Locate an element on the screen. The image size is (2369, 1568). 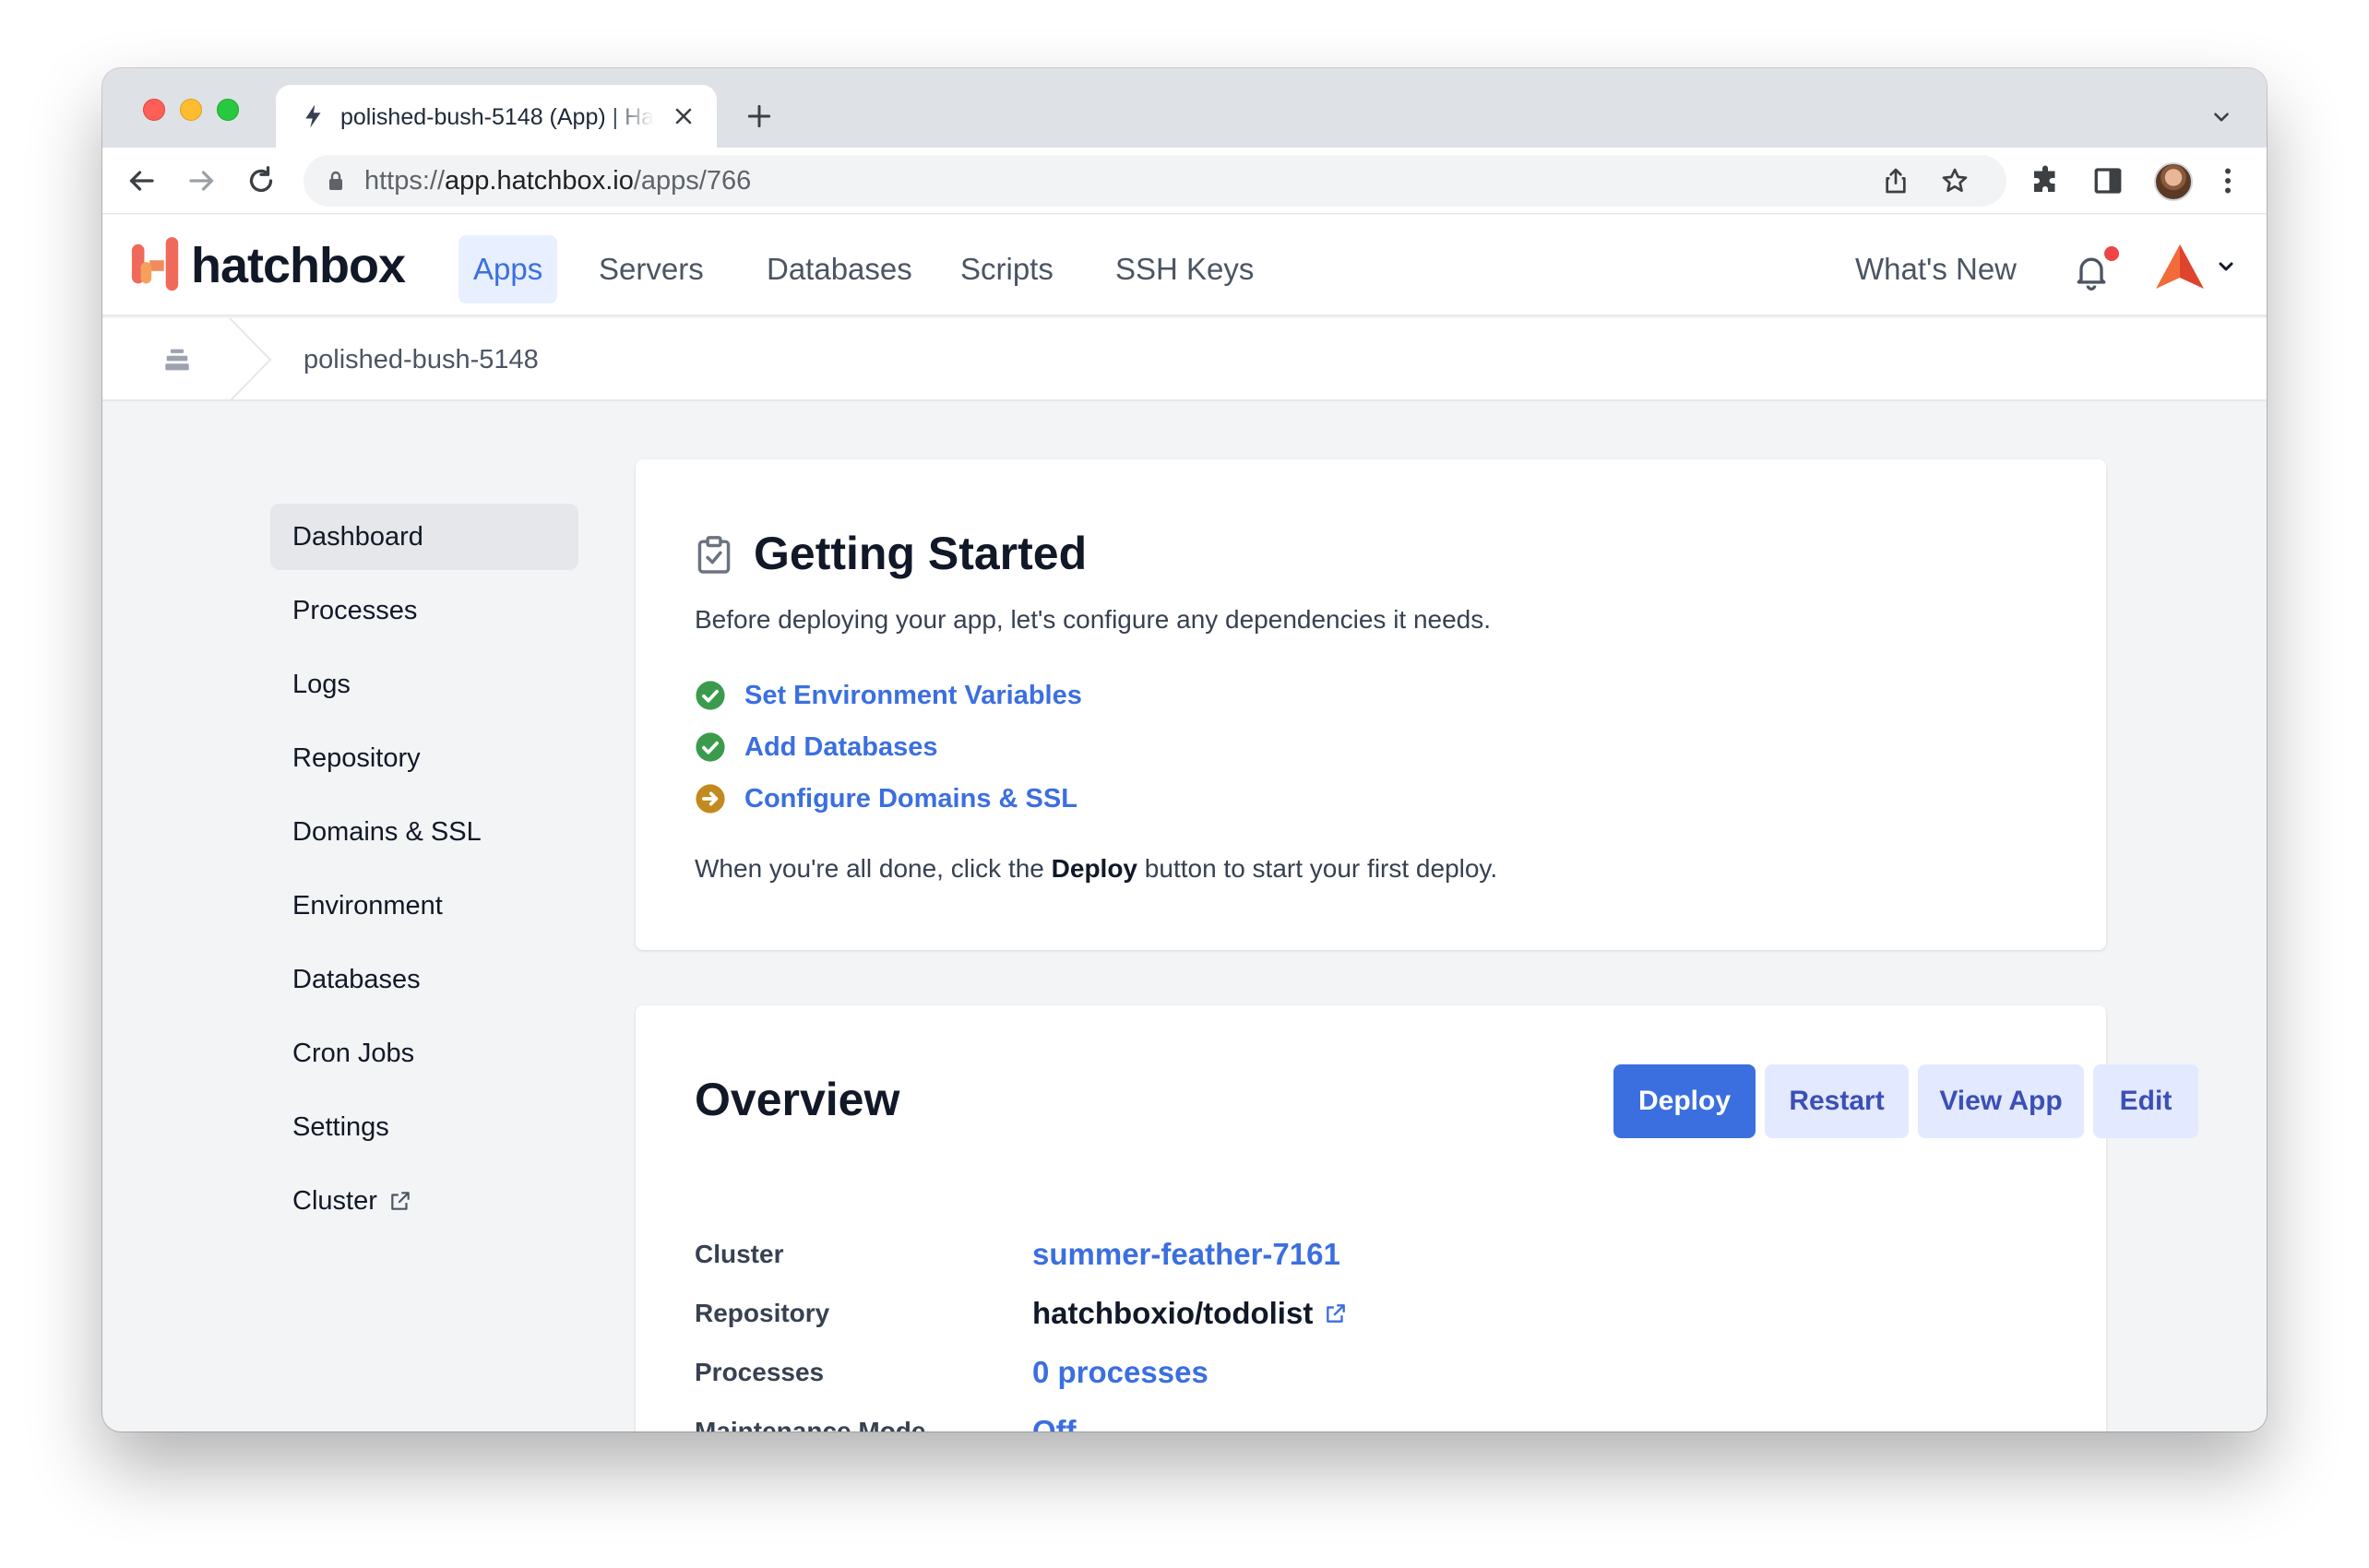
breadcrumb: polished-bush-5148 is located at coordinates (1184, 359).